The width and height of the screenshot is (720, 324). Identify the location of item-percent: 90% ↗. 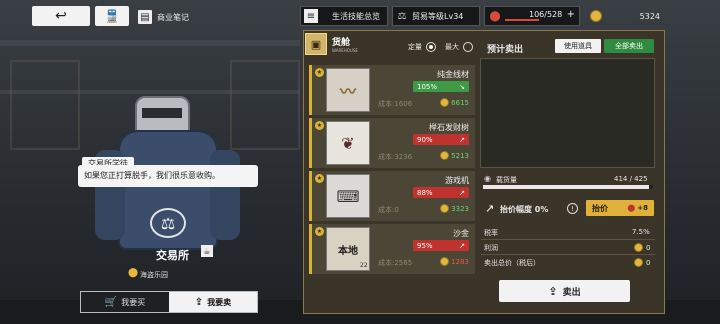
(441, 139).